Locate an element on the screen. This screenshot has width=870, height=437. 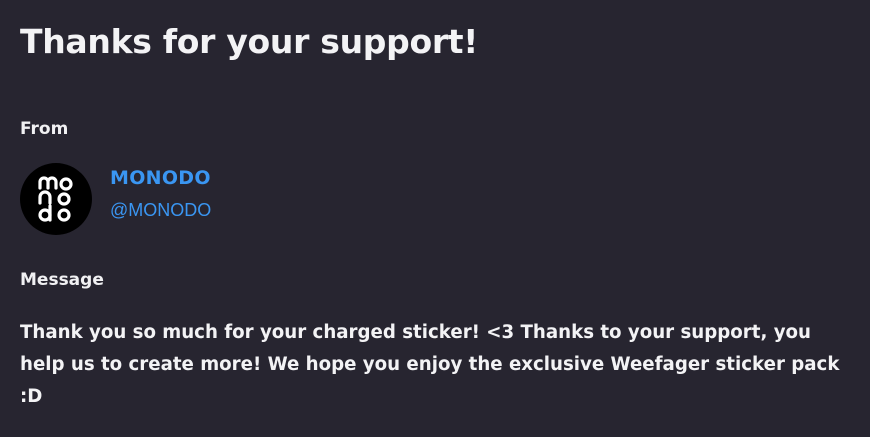
sender-card: MONODO @MONODO is located at coordinates (115, 199).